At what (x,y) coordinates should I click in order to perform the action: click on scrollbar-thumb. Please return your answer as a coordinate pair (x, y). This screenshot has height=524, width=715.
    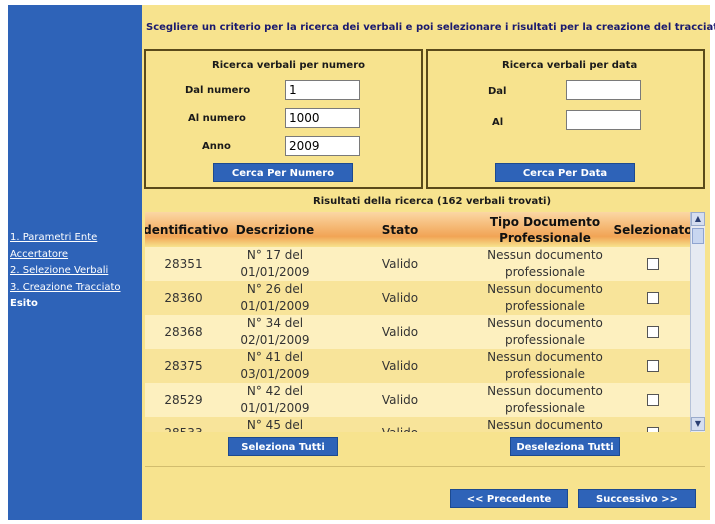
    Looking at the image, I should click on (698, 236).